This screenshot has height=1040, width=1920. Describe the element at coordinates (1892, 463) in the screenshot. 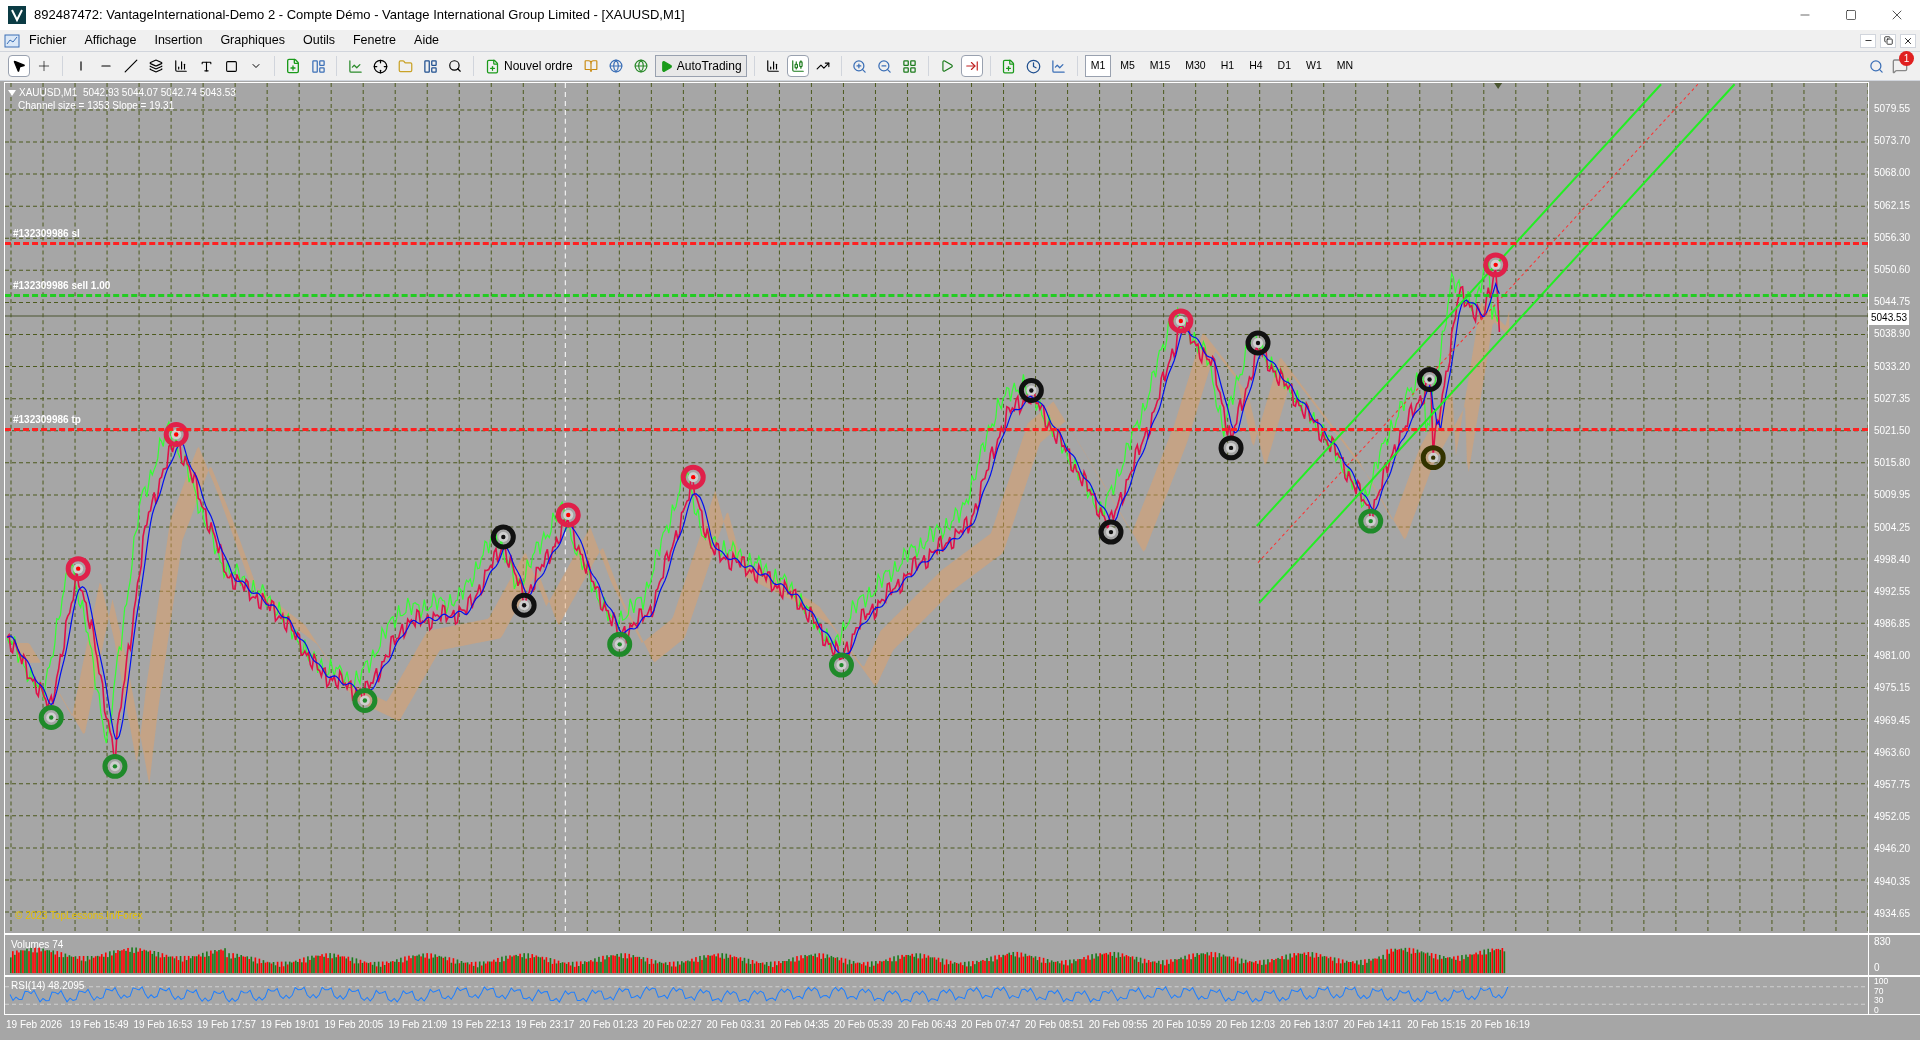

I see `price-label: 5015.80` at that location.